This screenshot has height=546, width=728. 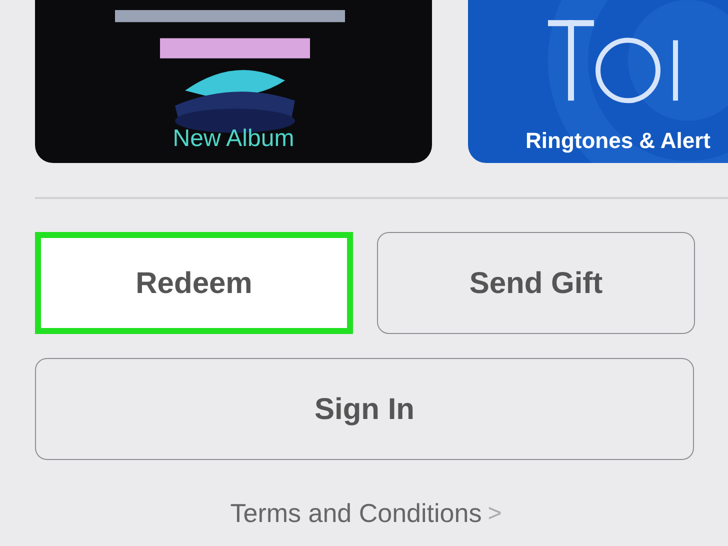 What do you see at coordinates (194, 283) in the screenshot?
I see `redeem-button: Redeem` at bounding box center [194, 283].